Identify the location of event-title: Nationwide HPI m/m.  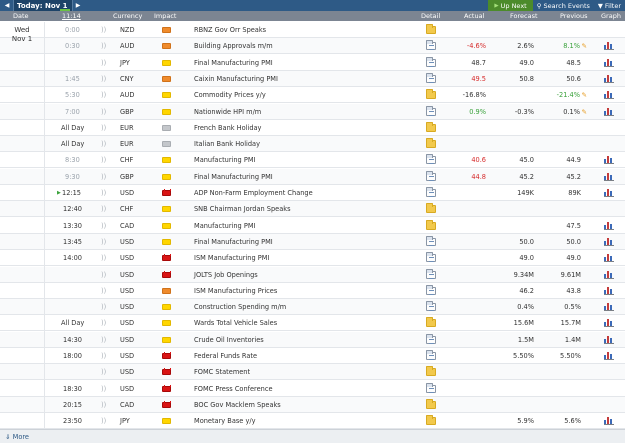
(227, 112).